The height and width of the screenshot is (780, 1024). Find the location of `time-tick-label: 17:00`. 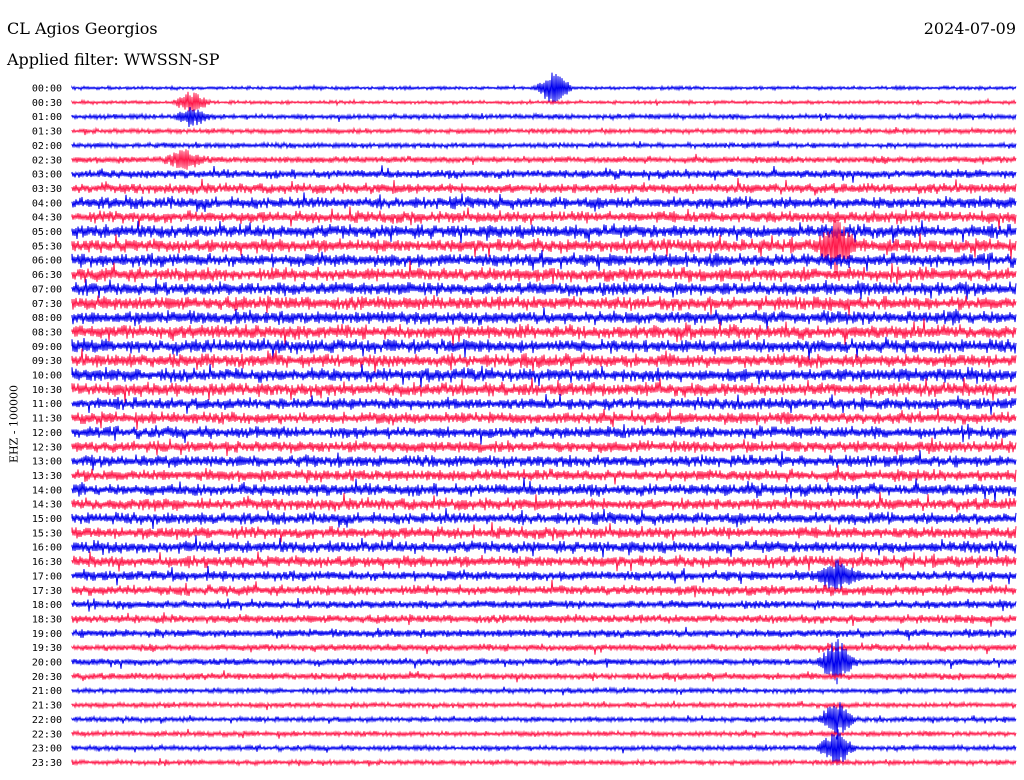

time-tick-label: 17:00 is located at coordinates (47, 576).